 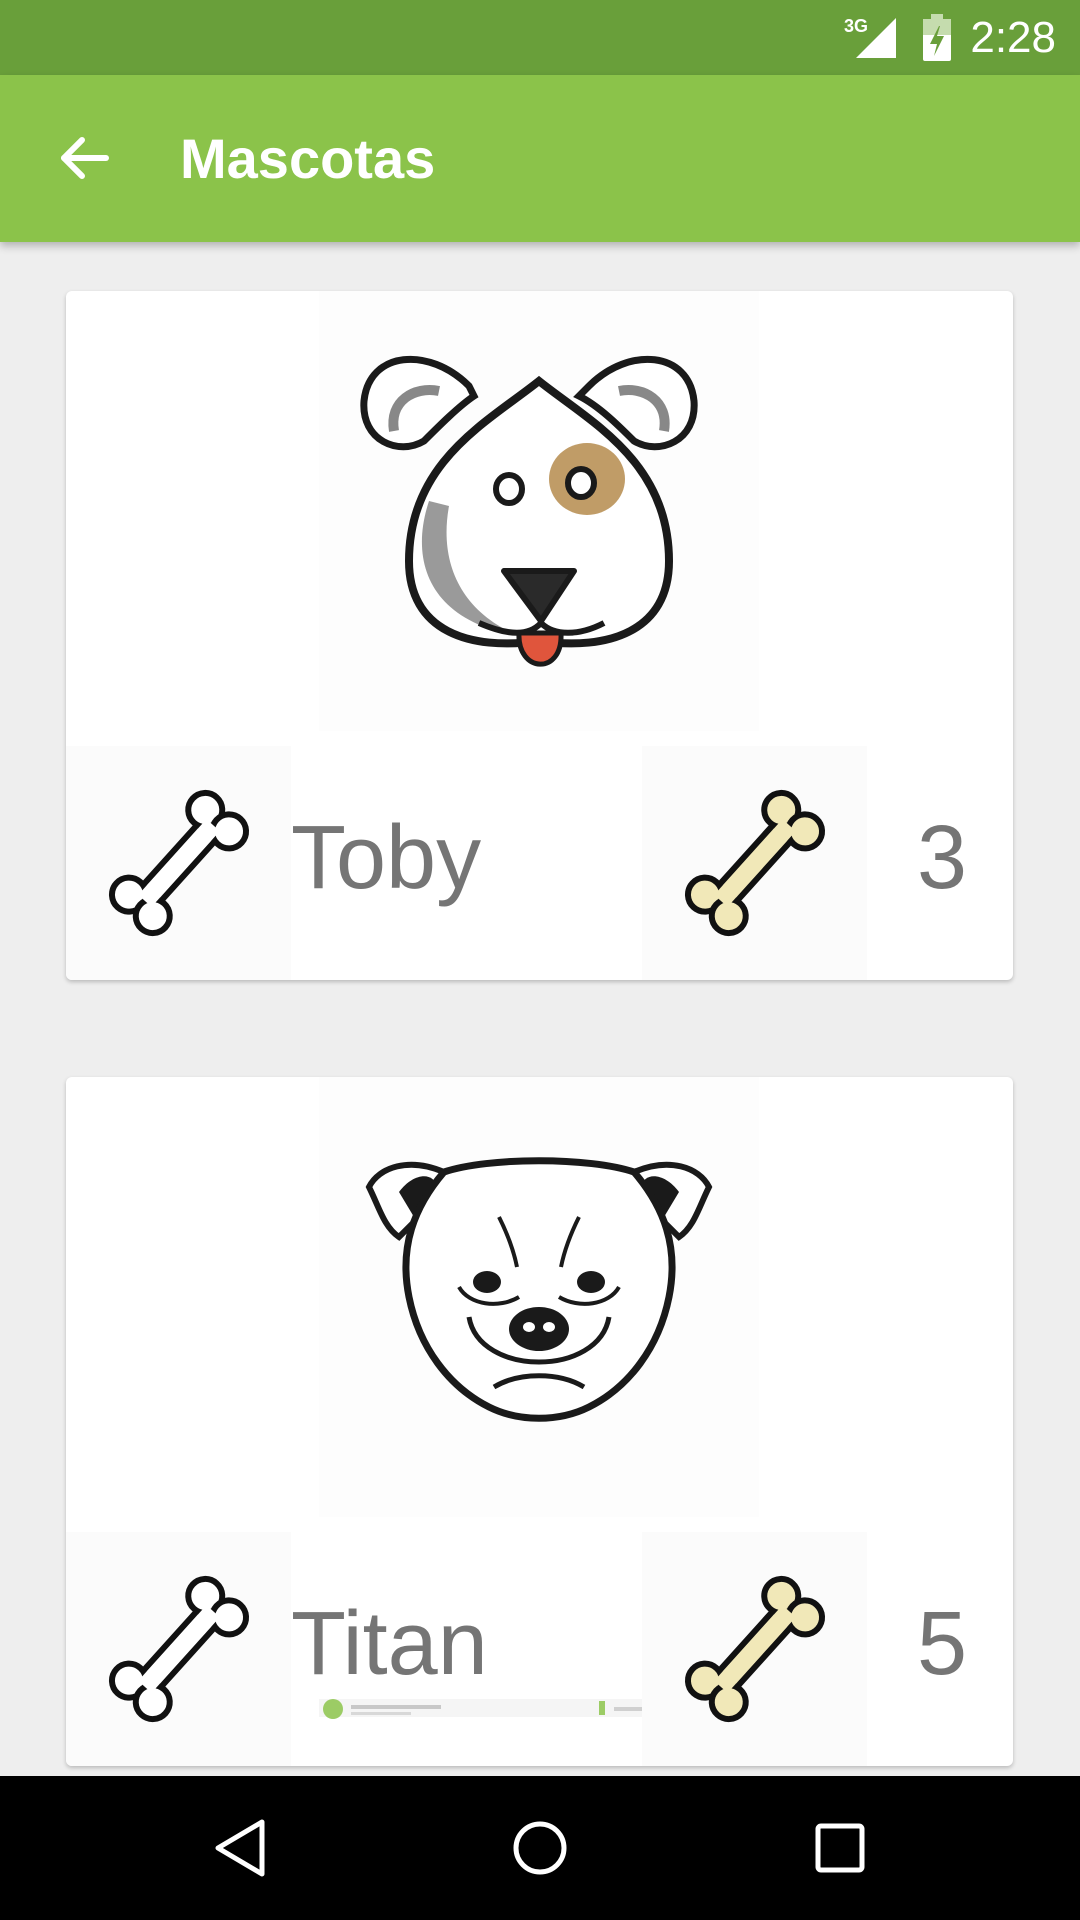 I want to click on network-type-label: 3G, so click(x=856, y=26).